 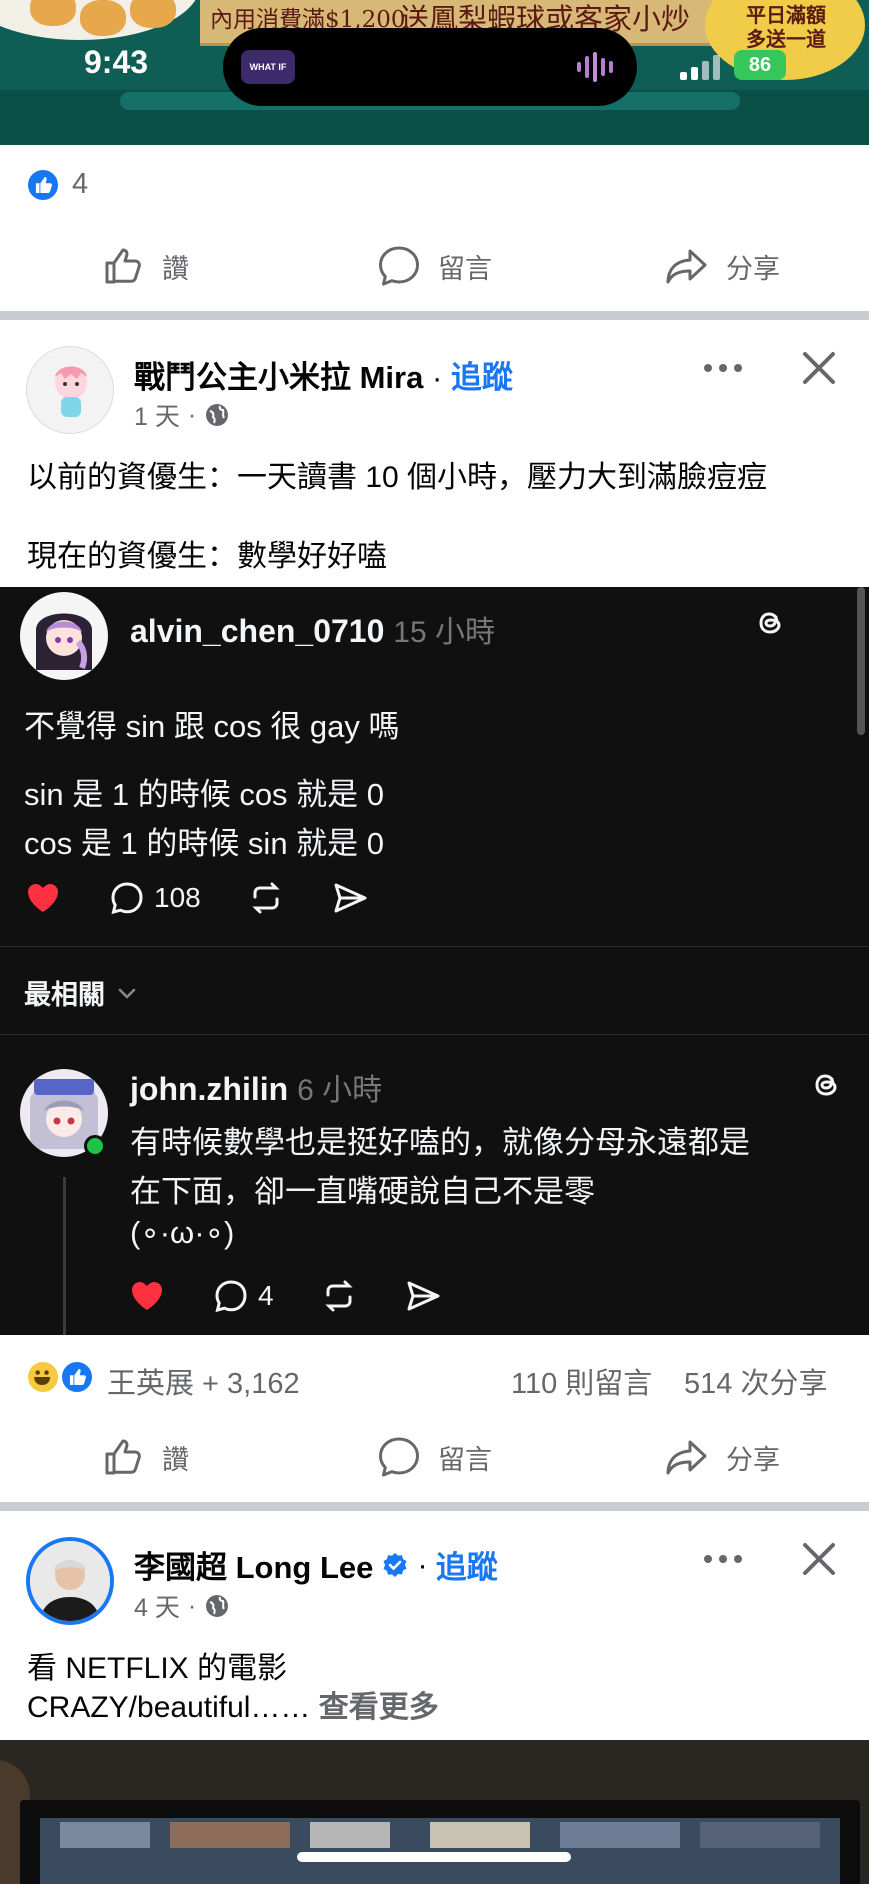 I want to click on threads-author-1: alvin_chen_0710 15 小時, so click(x=312, y=629).